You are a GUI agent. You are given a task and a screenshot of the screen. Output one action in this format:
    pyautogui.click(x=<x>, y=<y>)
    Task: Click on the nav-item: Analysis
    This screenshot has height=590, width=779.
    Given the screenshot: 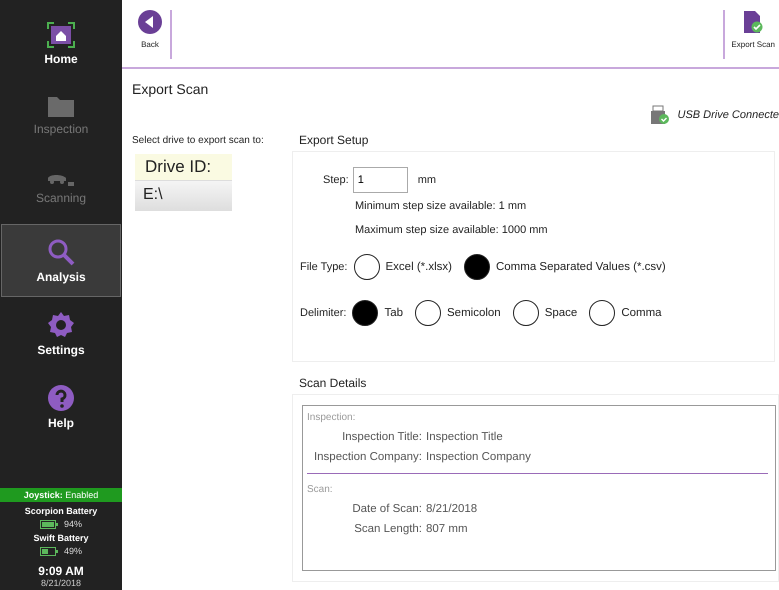 What is the action you would take?
    pyautogui.click(x=61, y=260)
    